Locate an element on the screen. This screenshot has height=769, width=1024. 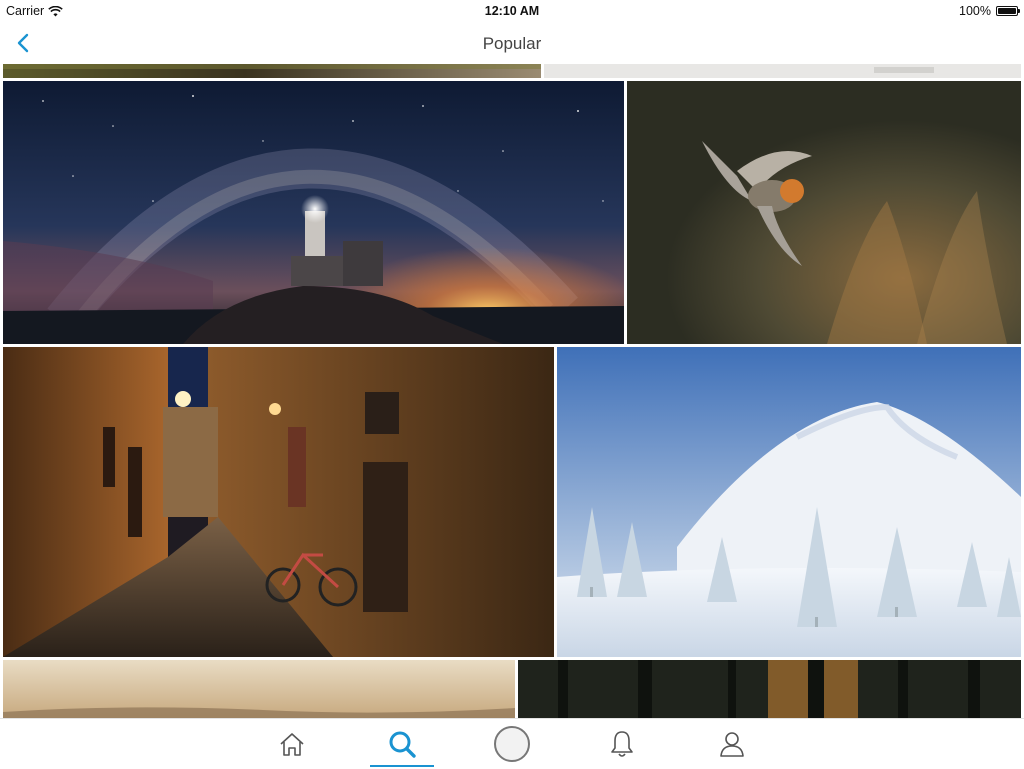
search-icon is located at coordinates (402, 744).